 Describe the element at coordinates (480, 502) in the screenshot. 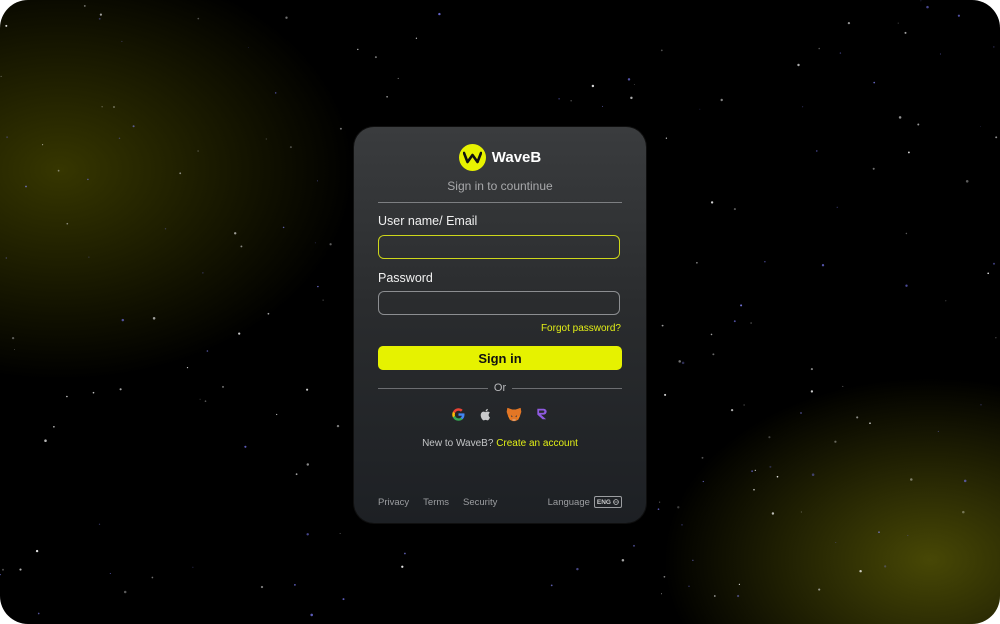

I see `security-link: Security` at that location.